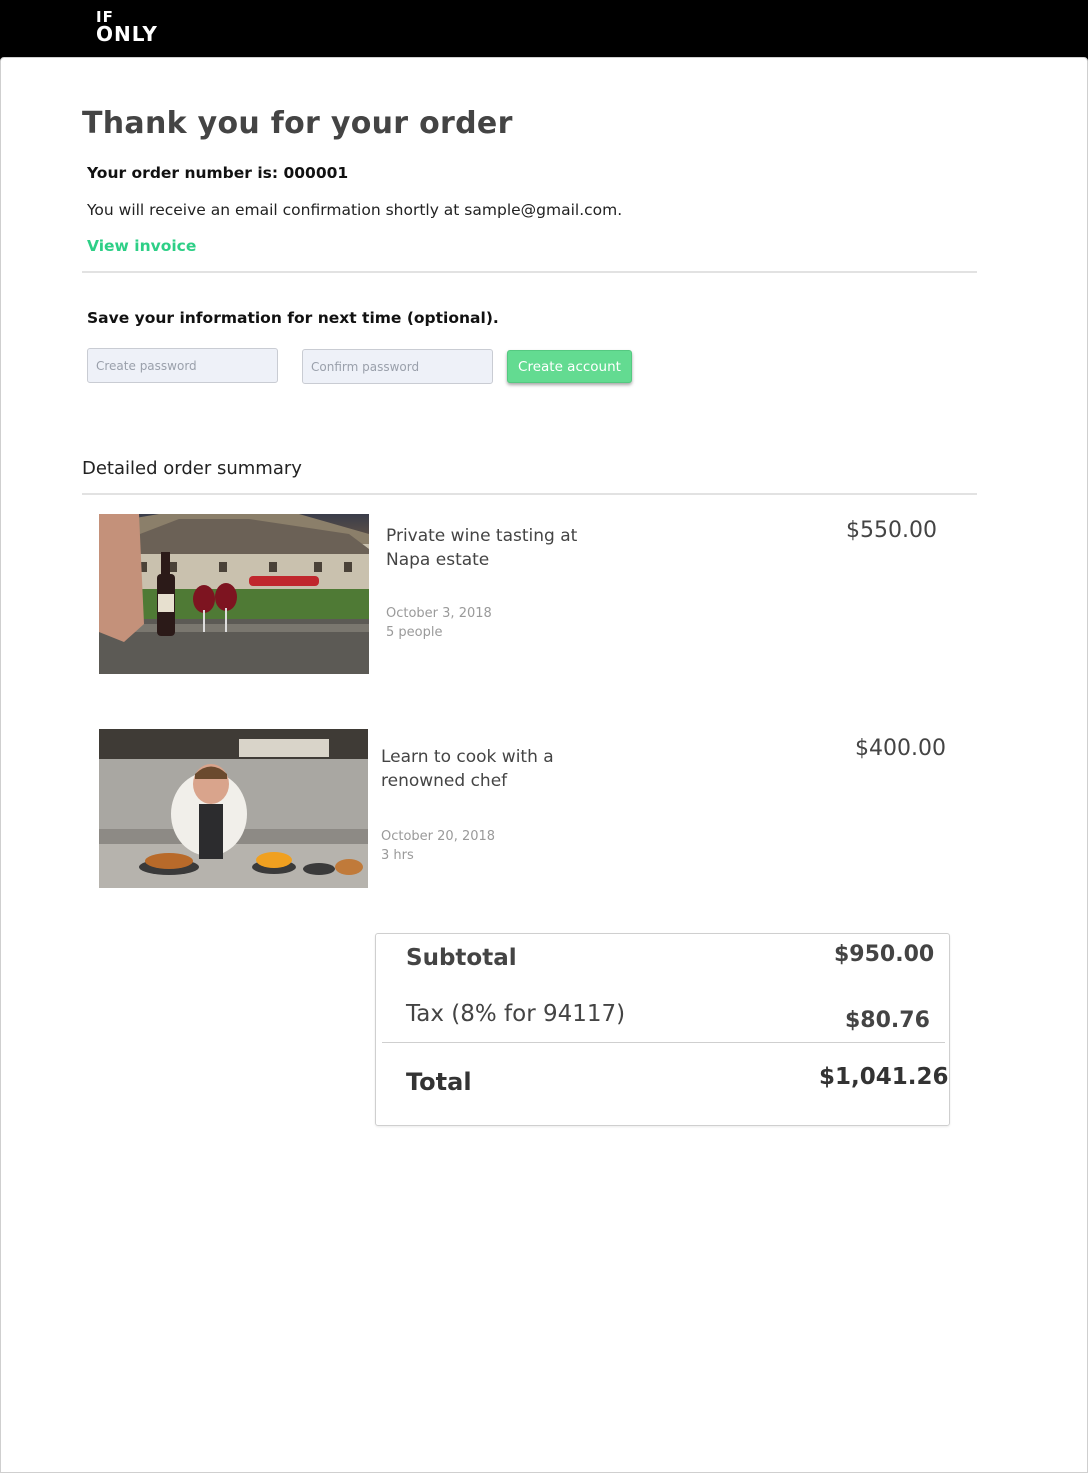 The width and height of the screenshot is (1088, 1473). Describe the element at coordinates (234, 594) in the screenshot. I see `wine-tasting-image` at that location.